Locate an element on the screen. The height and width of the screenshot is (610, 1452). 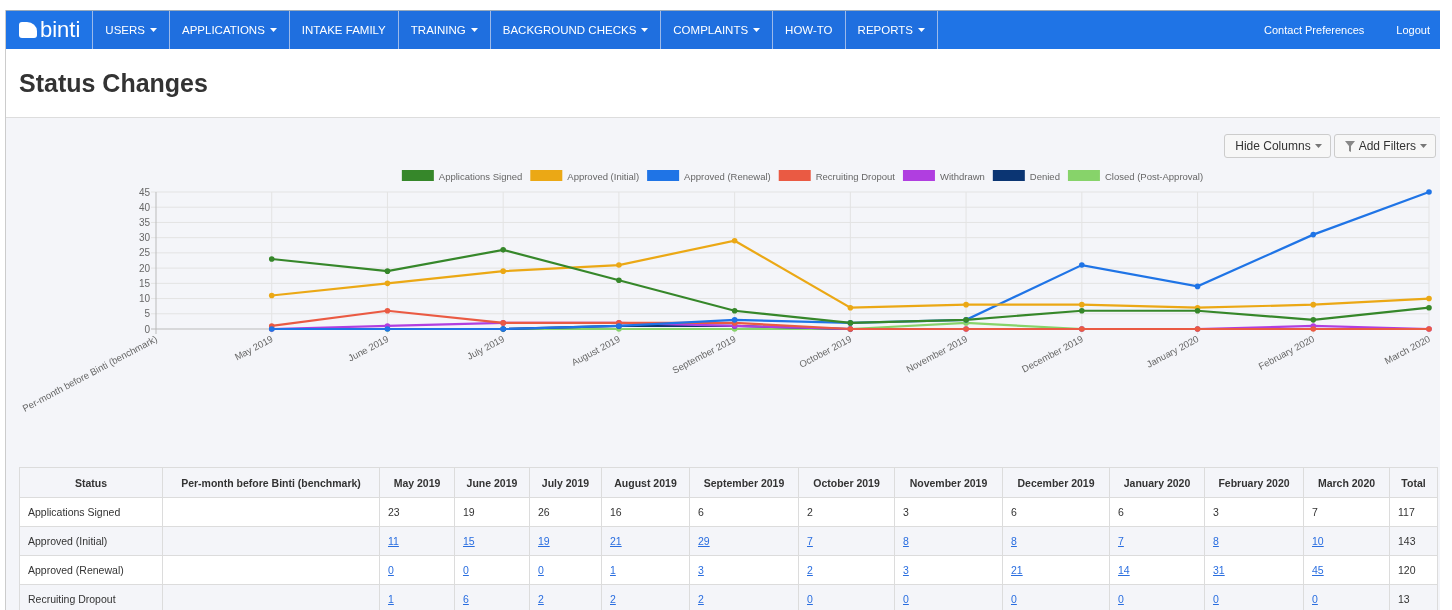
cloud-icon is located at coordinates (28, 30).